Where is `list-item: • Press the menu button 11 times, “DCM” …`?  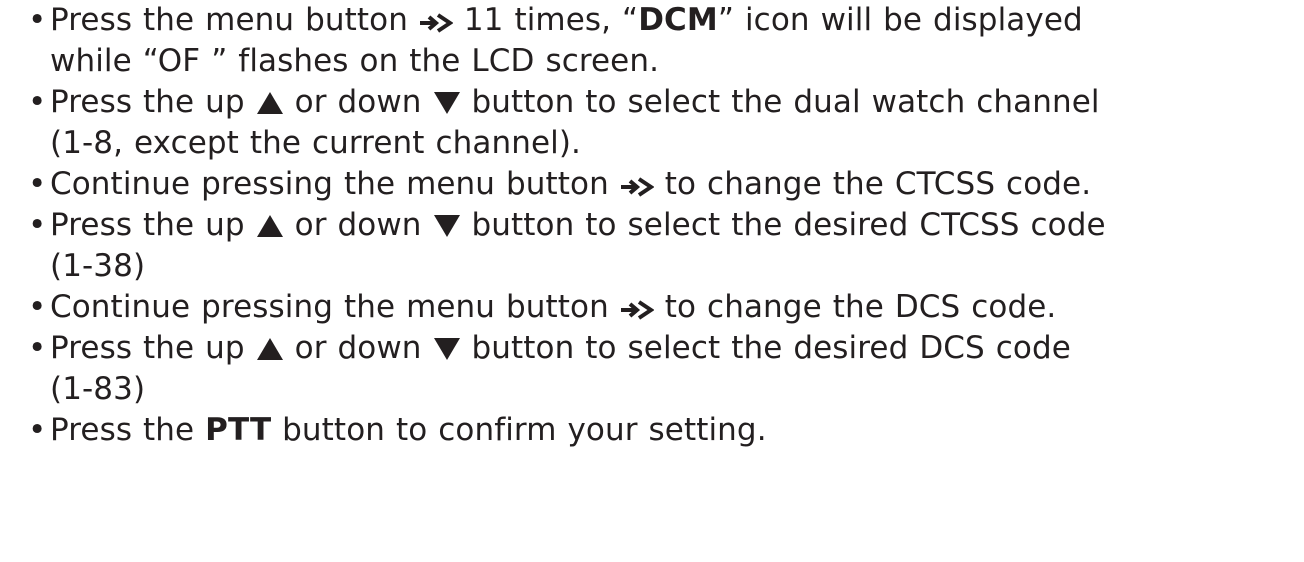
list-item: • Press the menu button 11 times, “DCM” … is located at coordinates (662, 41).